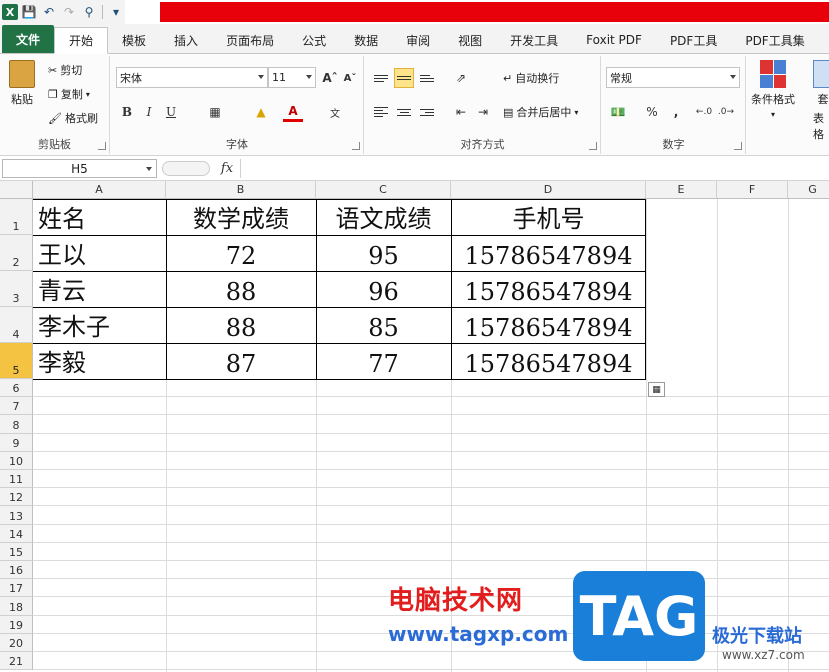 The image size is (829, 672). Describe the element at coordinates (73, 118) in the screenshot. I see `format-painter-button: 🖌 格式刷` at that location.